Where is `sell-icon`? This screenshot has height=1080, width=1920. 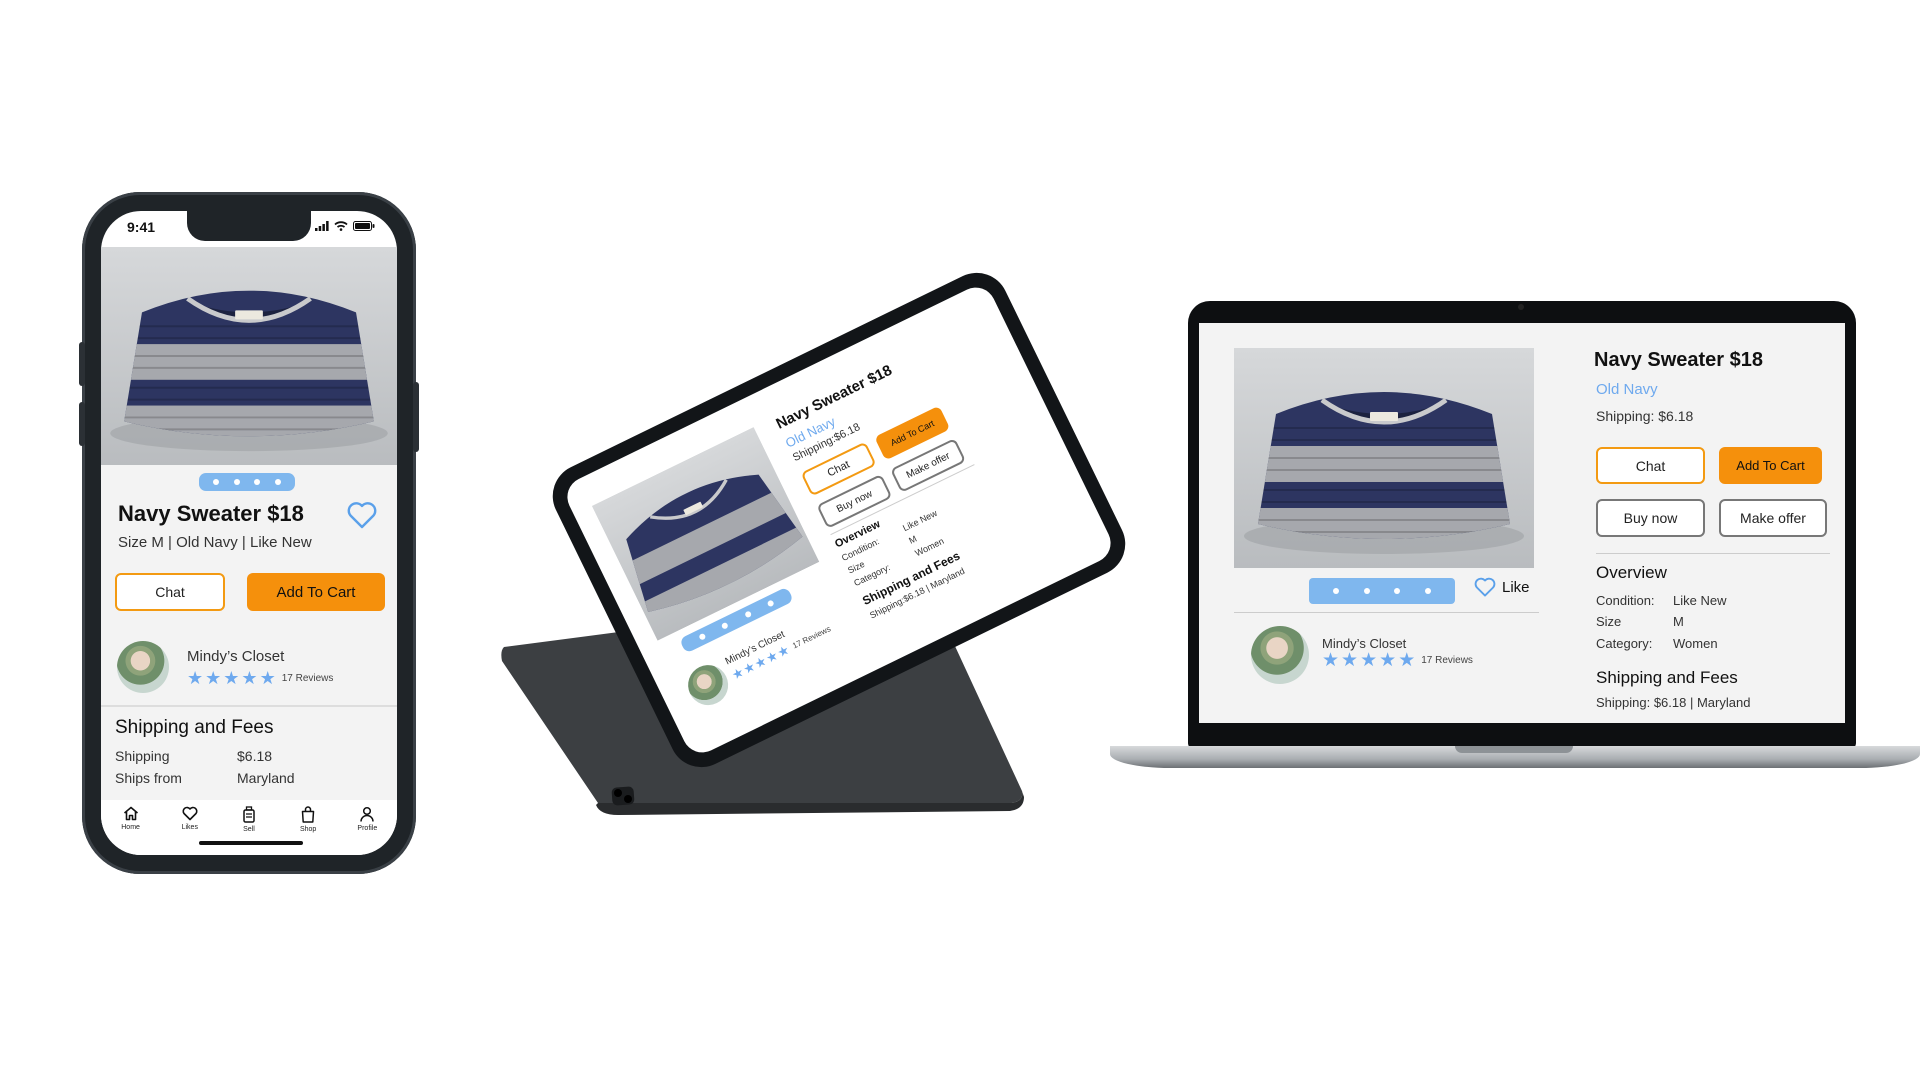
sell-icon is located at coordinates (249, 814).